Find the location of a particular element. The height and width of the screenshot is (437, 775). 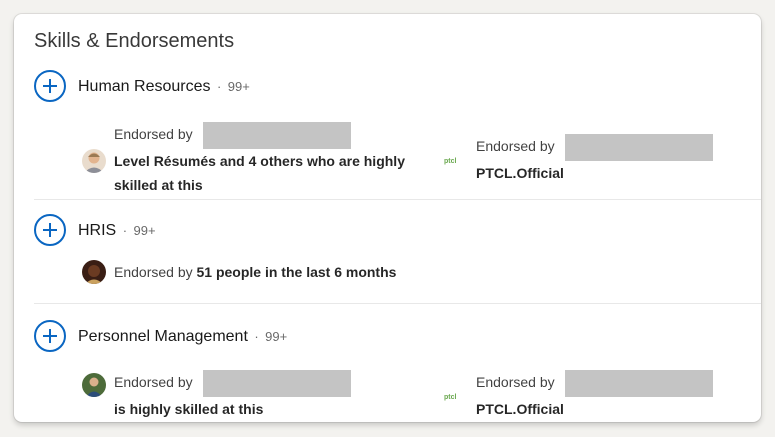

skill-name: HRIS · 99+ is located at coordinates (117, 231).